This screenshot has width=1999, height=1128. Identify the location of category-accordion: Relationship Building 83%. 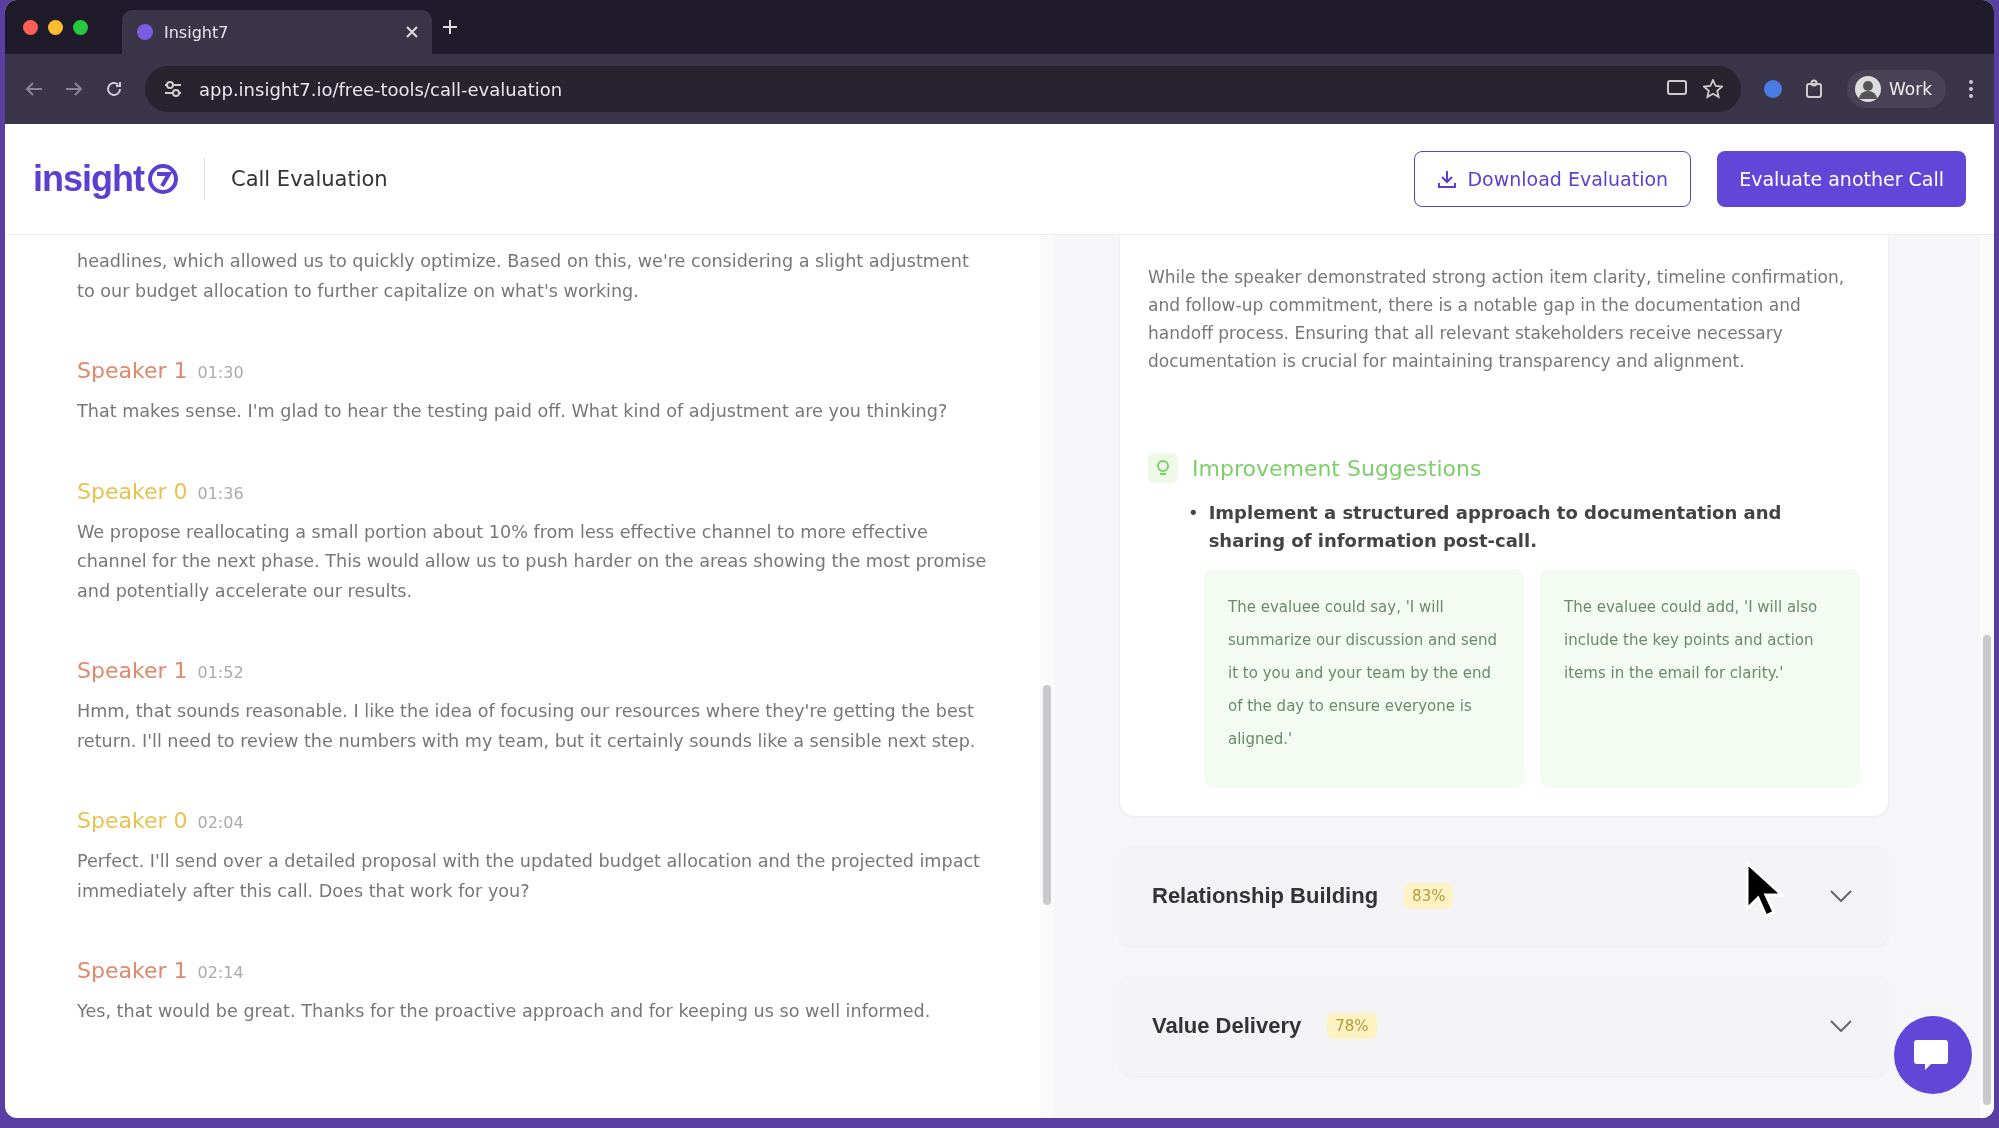
(1504, 896).